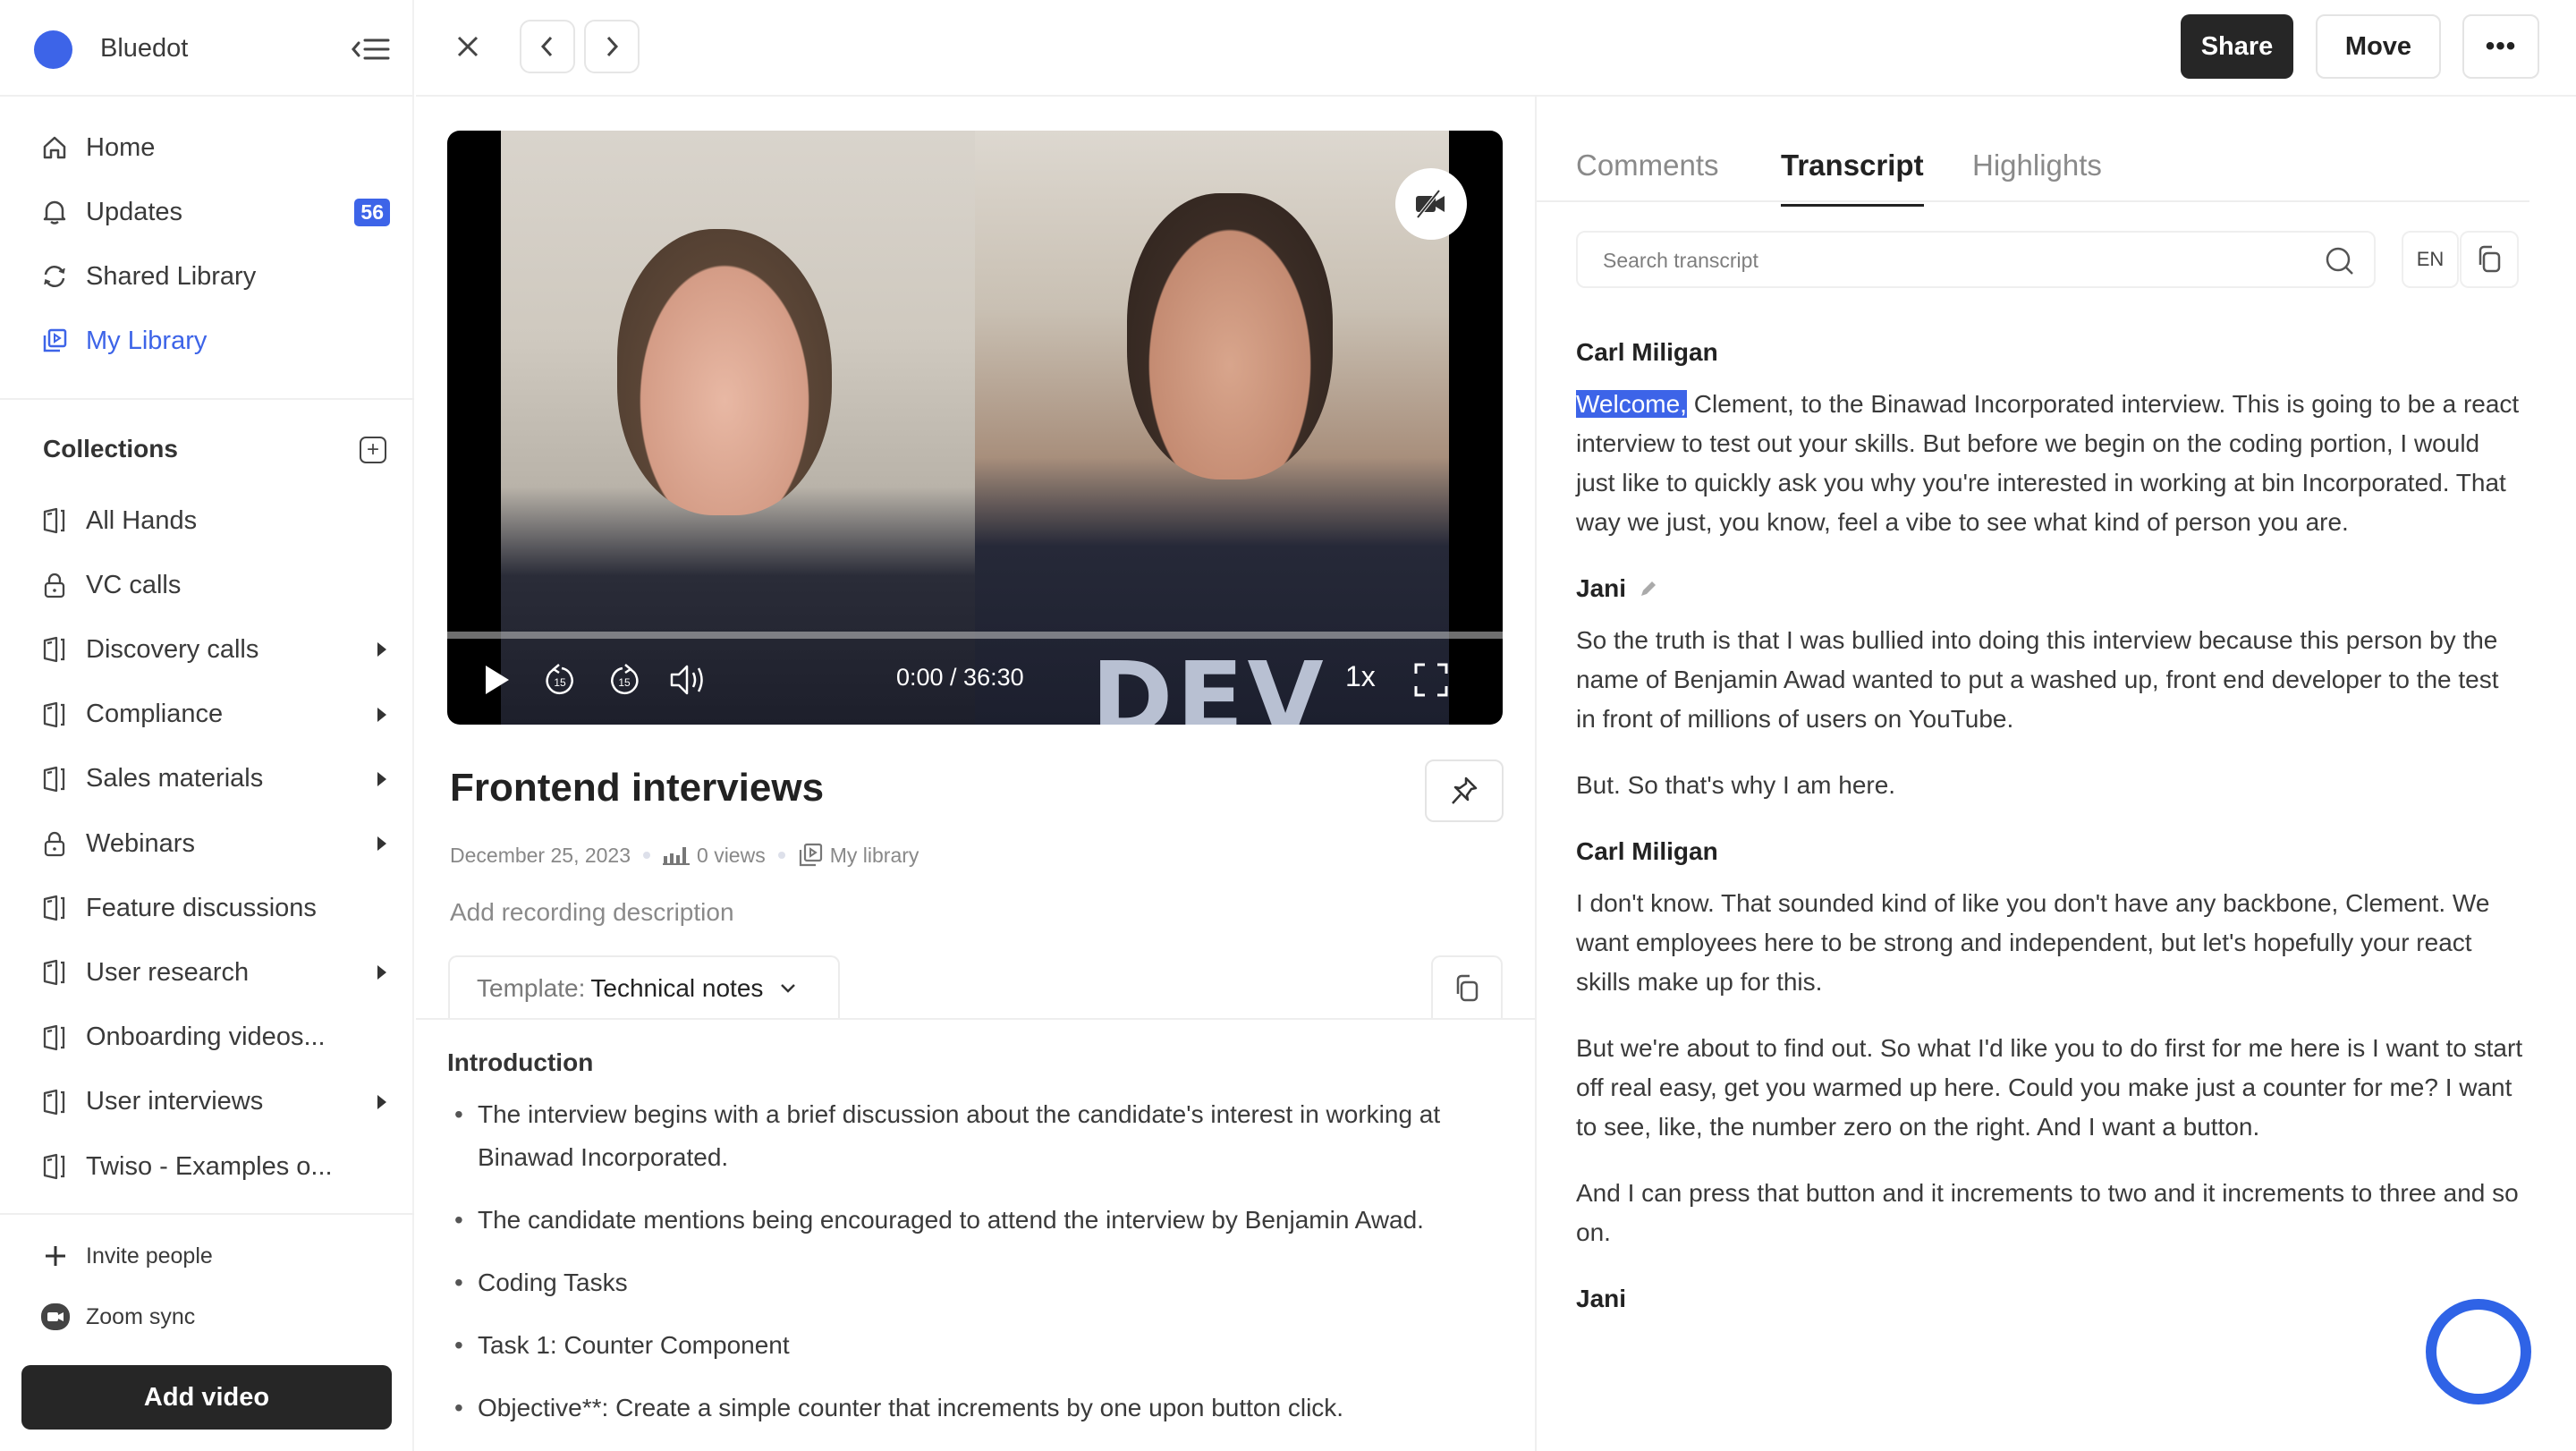  I want to click on panel-divider, so click(1536, 774).